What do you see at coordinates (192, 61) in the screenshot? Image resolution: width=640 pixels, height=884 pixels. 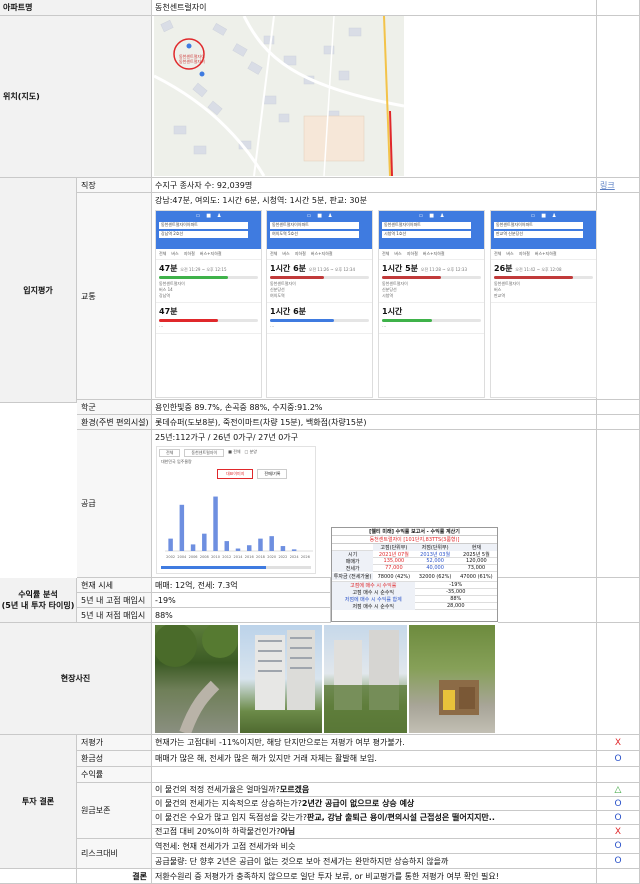 I see `map-marker-label: 동천센트럴자이` at bounding box center [192, 61].